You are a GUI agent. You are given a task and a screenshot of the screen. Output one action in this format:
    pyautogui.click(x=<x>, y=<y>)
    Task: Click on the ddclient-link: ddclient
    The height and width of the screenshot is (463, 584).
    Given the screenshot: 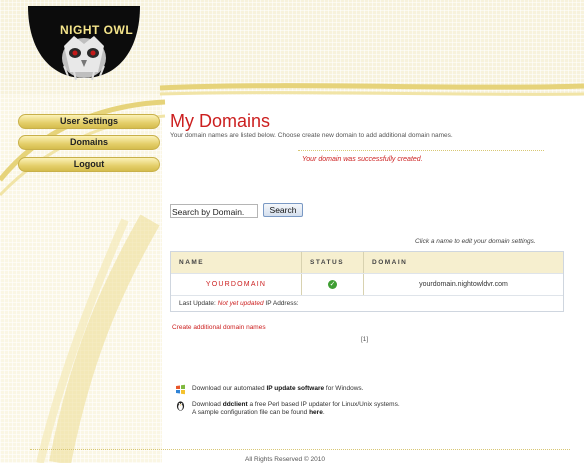 What is the action you would take?
    pyautogui.click(x=235, y=404)
    